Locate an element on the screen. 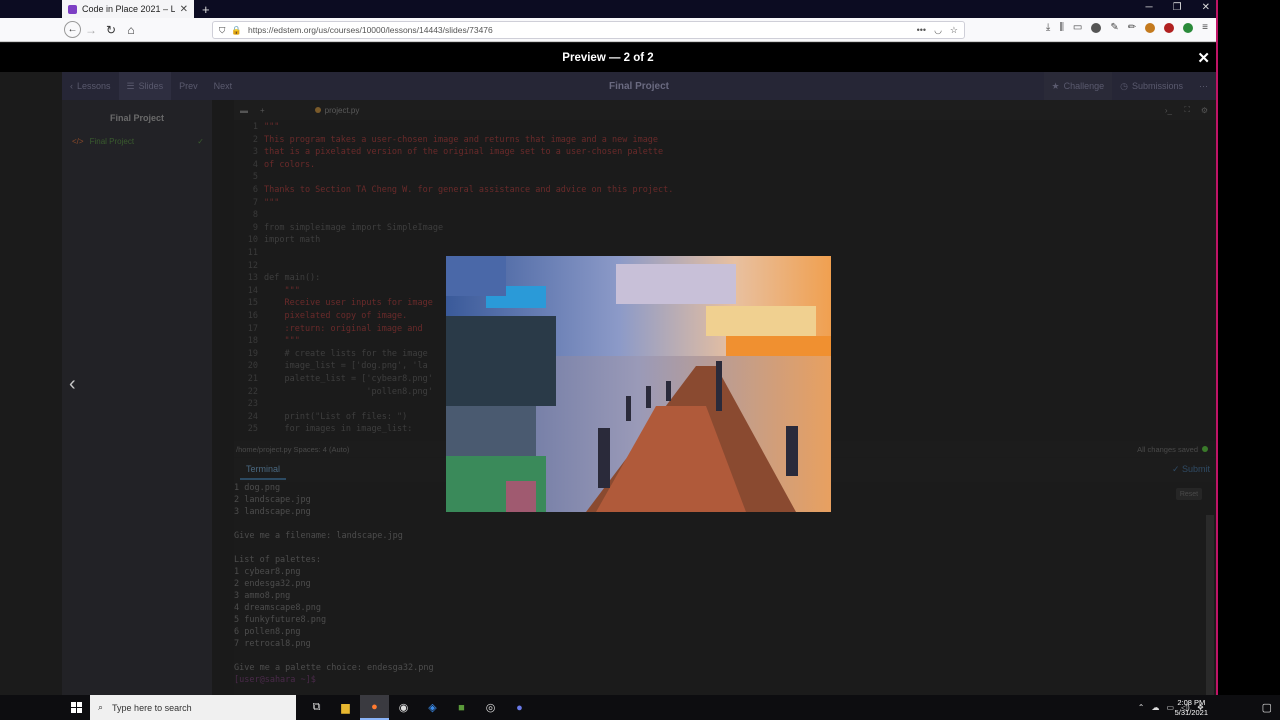  bluetooth-app-icon: ◈ is located at coordinates (432, 707).